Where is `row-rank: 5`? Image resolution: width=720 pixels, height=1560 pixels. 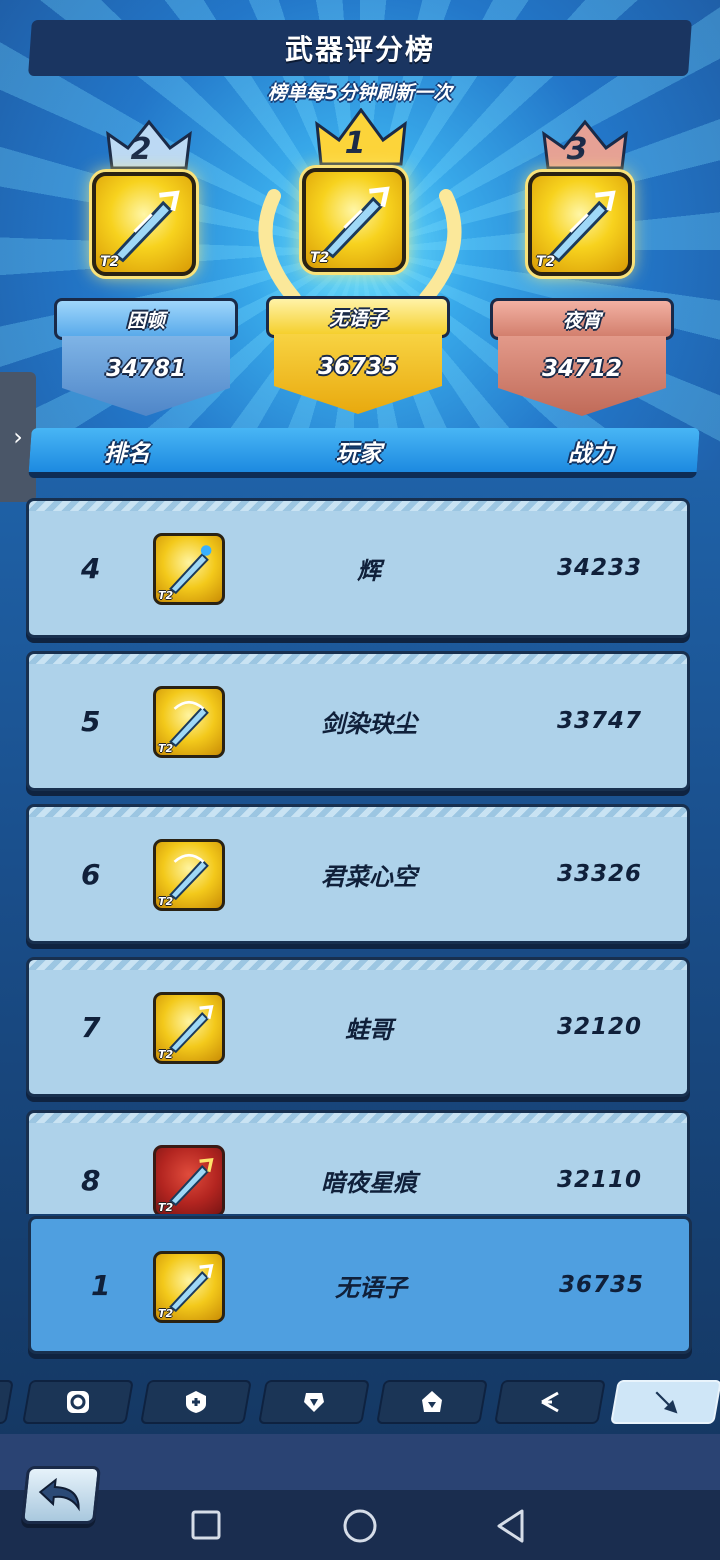
row-rank: 5 is located at coordinates (91, 721).